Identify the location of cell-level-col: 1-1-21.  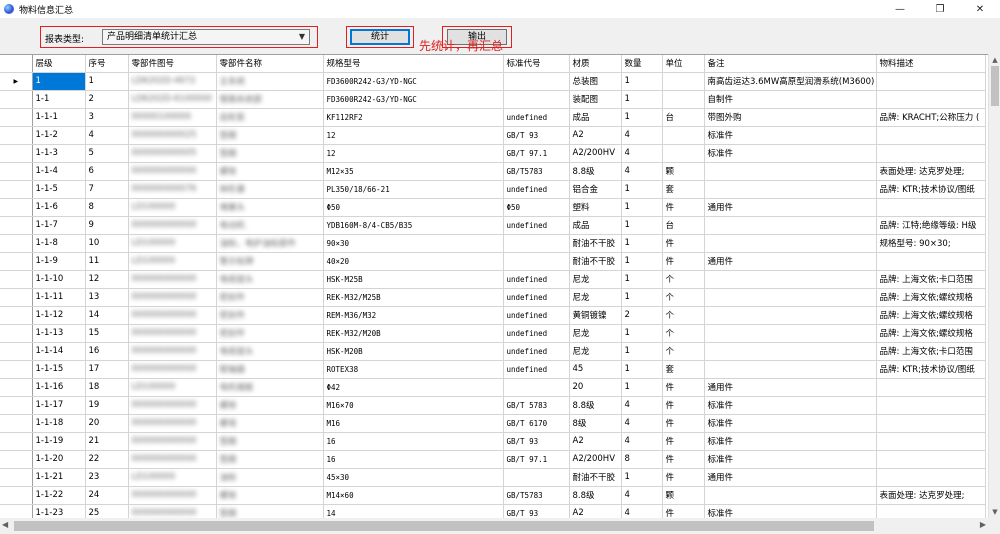
(59, 477).